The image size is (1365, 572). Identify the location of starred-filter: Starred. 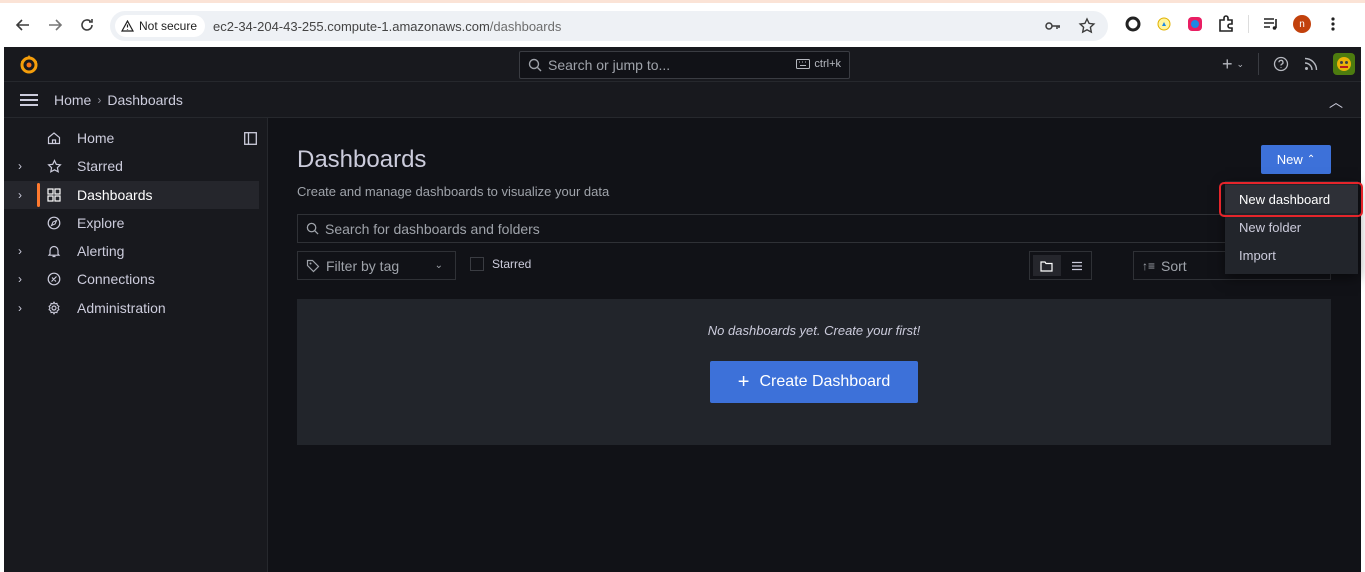
(500, 264).